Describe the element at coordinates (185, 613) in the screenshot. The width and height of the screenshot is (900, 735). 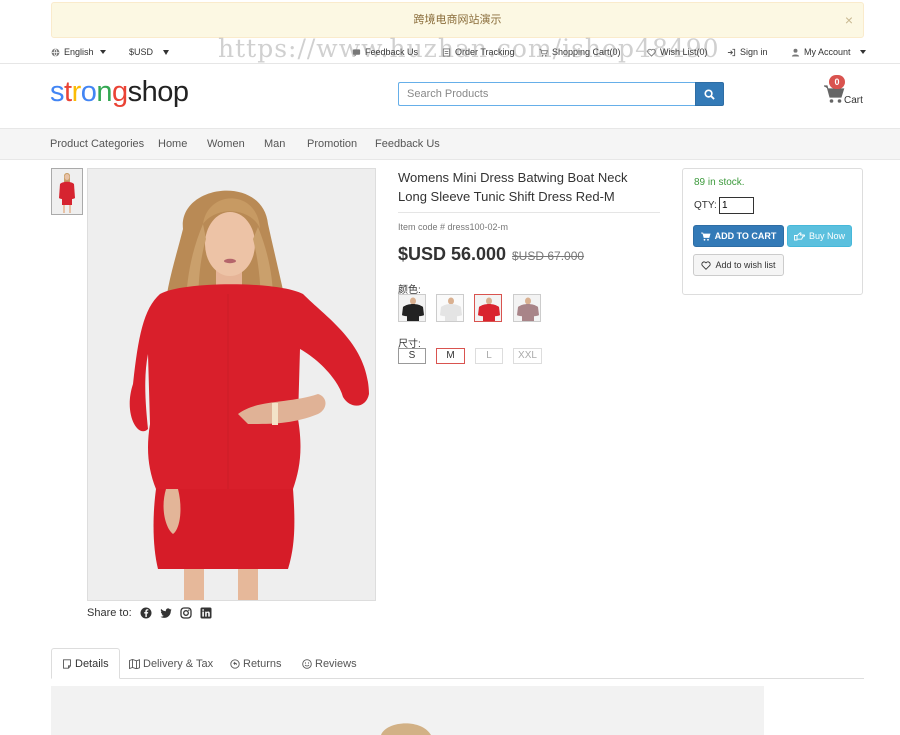
I see `instagram-icon` at that location.